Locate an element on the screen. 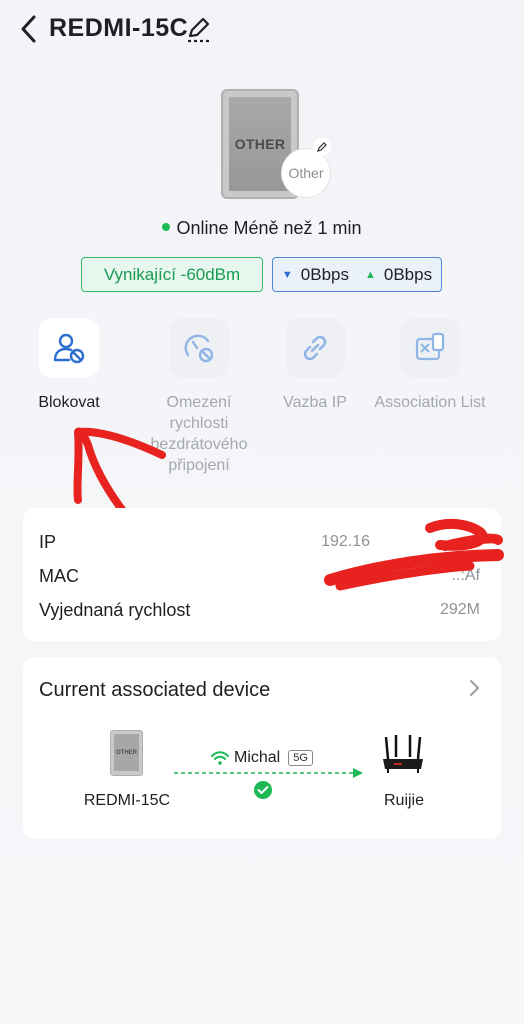  online-status-text: Online Méně než 1 min is located at coordinates (269, 228).